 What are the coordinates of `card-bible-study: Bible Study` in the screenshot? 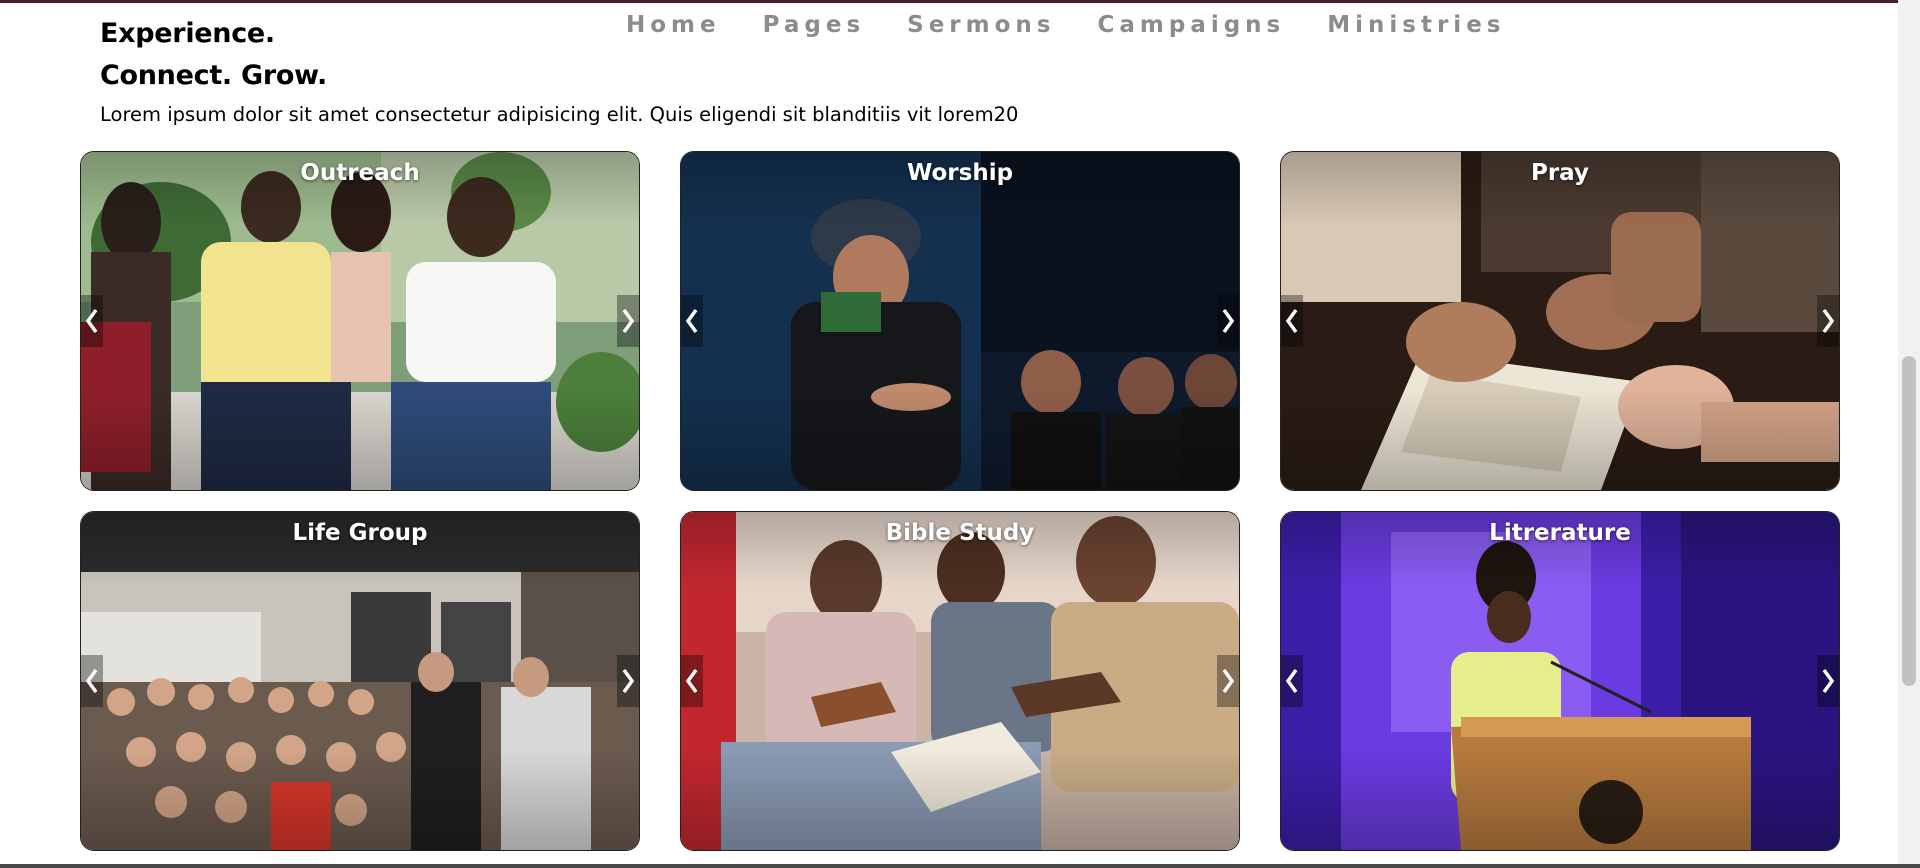 It's located at (960, 681).